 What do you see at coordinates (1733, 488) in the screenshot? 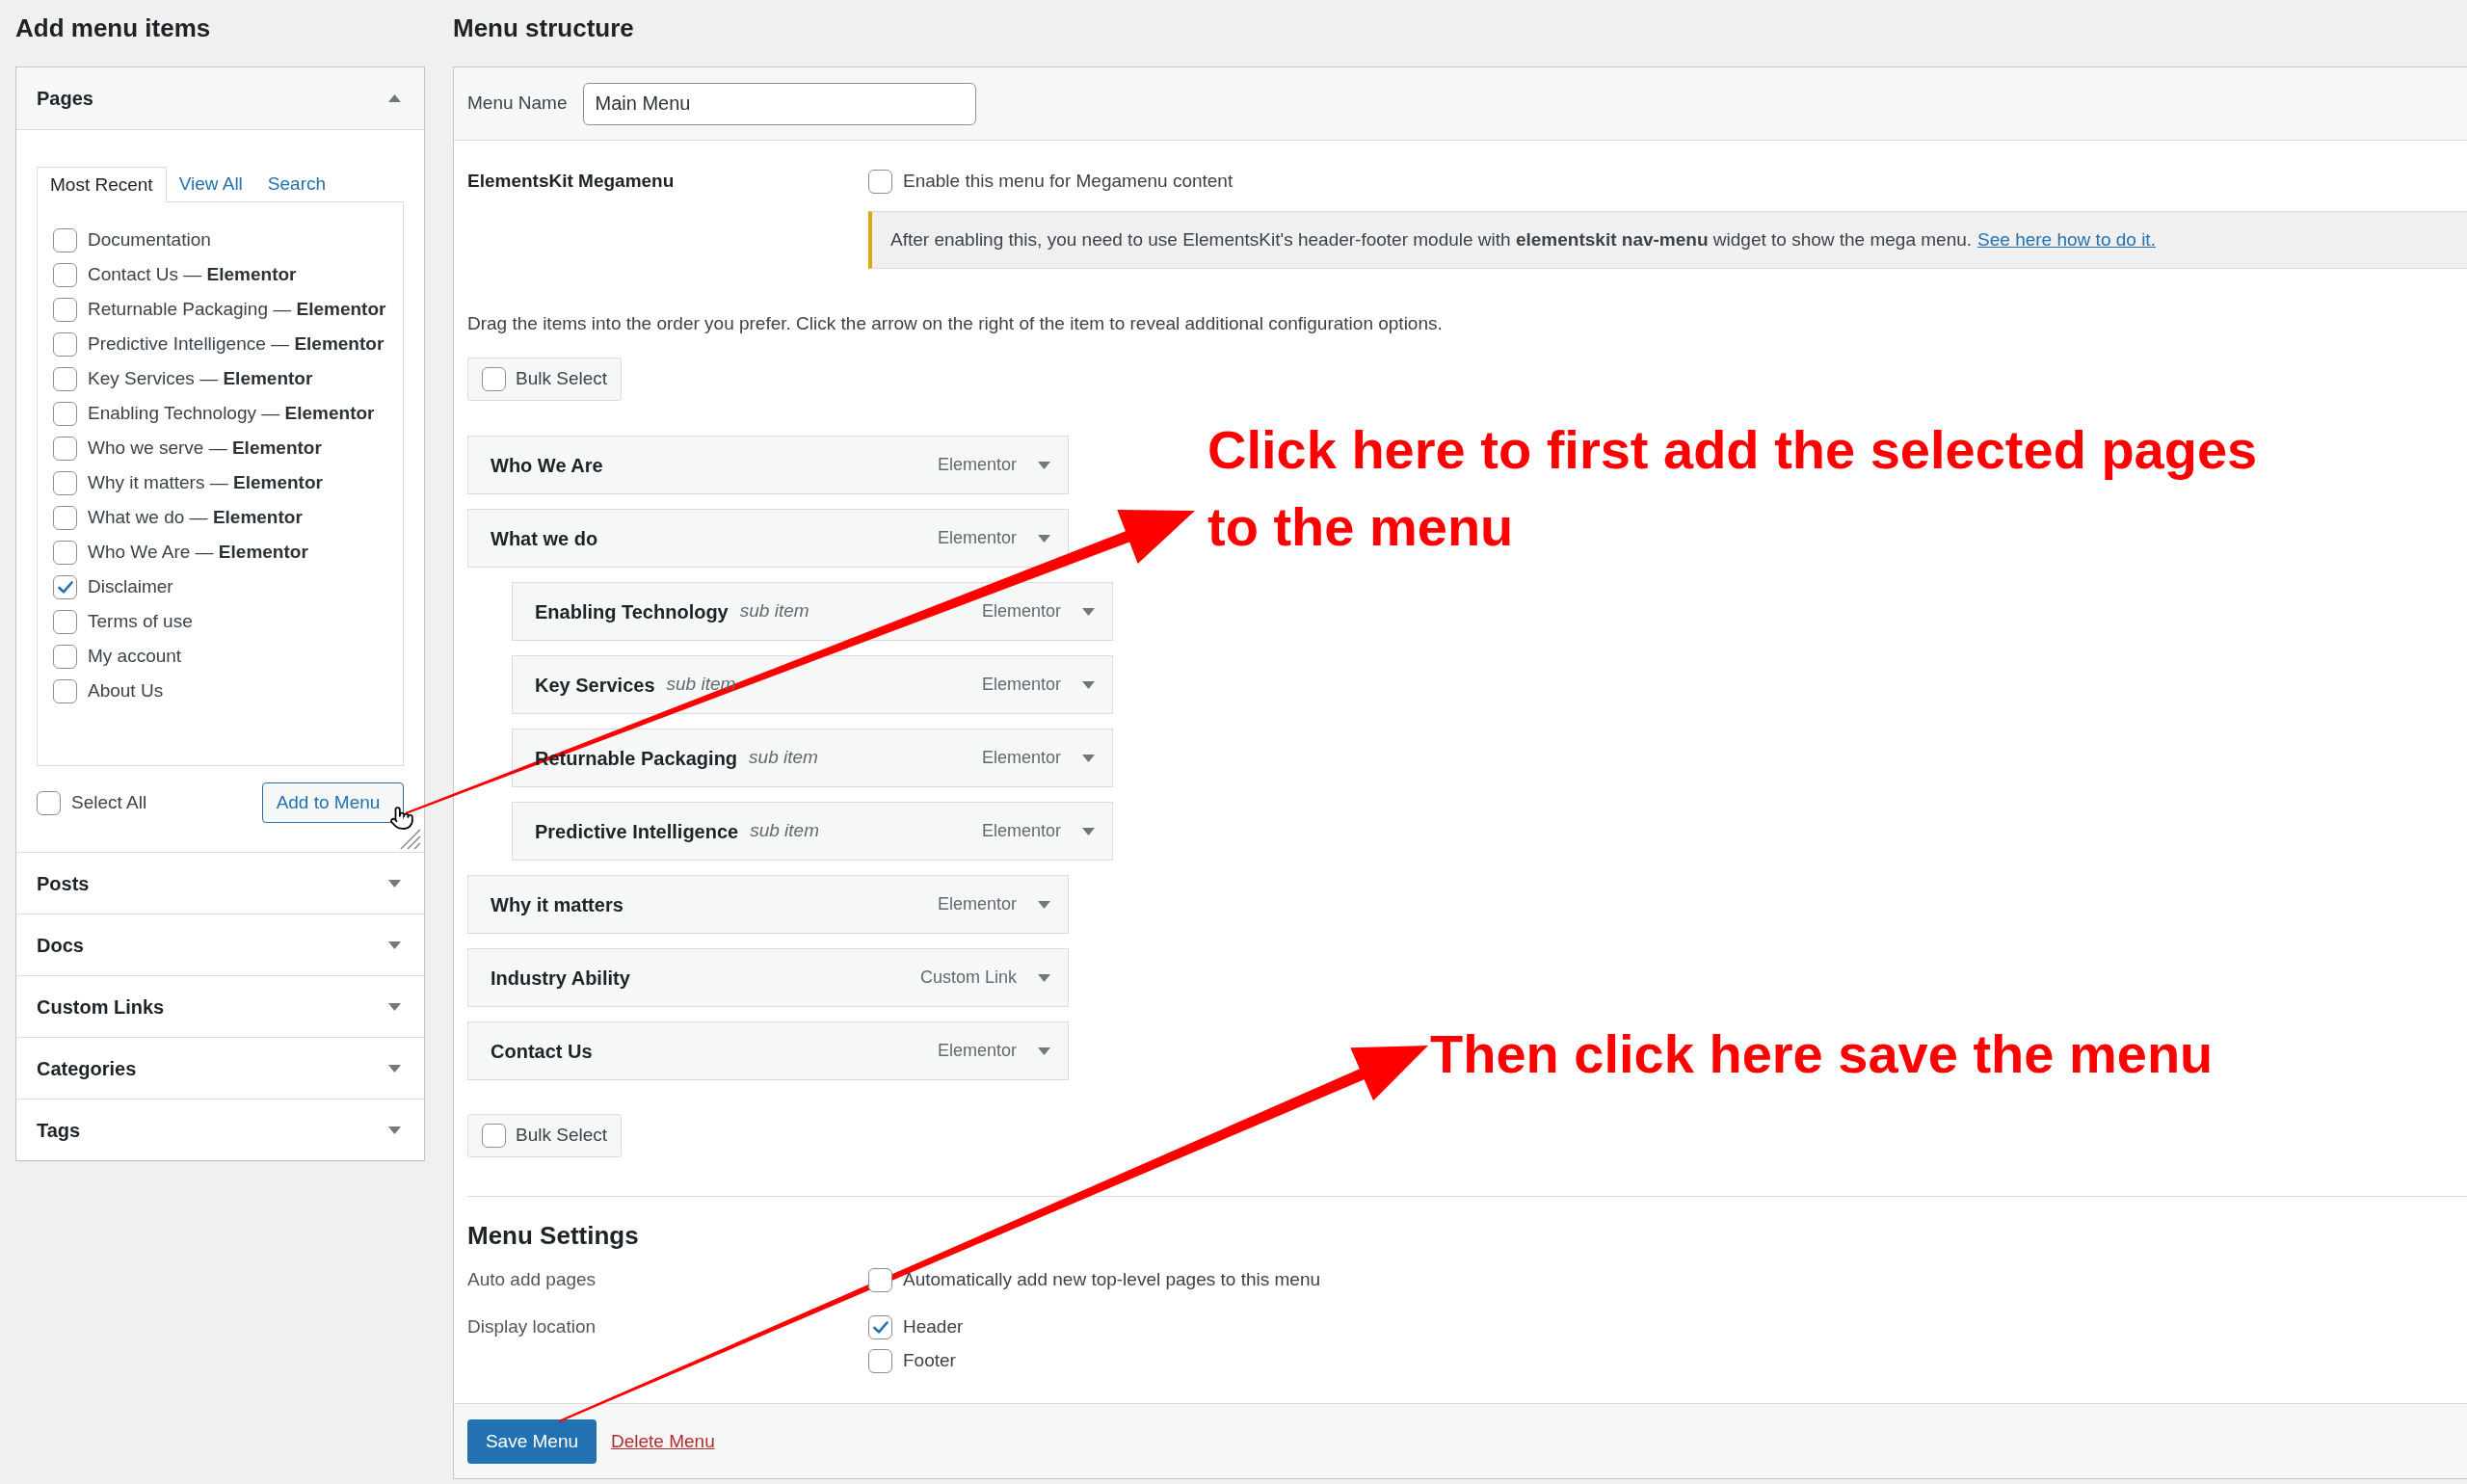
I see `annotation-text: Click here to first add the selected pages to the menu` at bounding box center [1733, 488].